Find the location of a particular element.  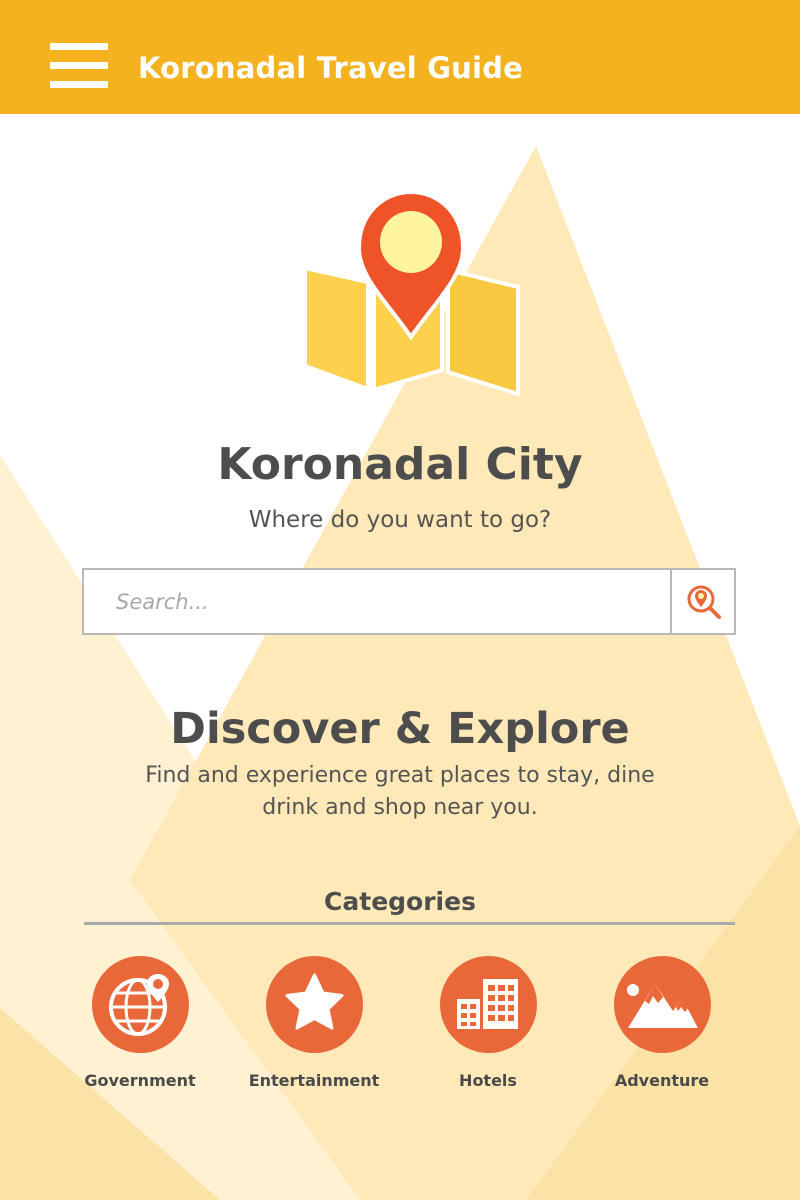

category-entertainment: Entertainment is located at coordinates (314, 1026).